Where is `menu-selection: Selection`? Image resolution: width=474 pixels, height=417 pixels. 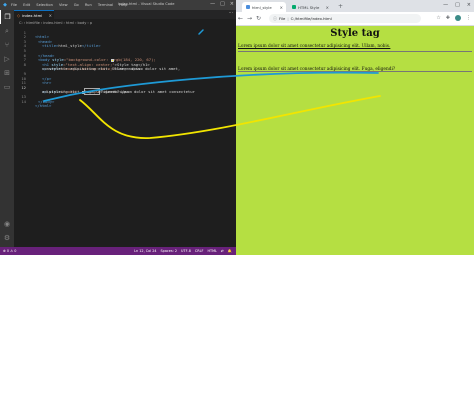
menu-selection: Selection is located at coordinates (44, 5).